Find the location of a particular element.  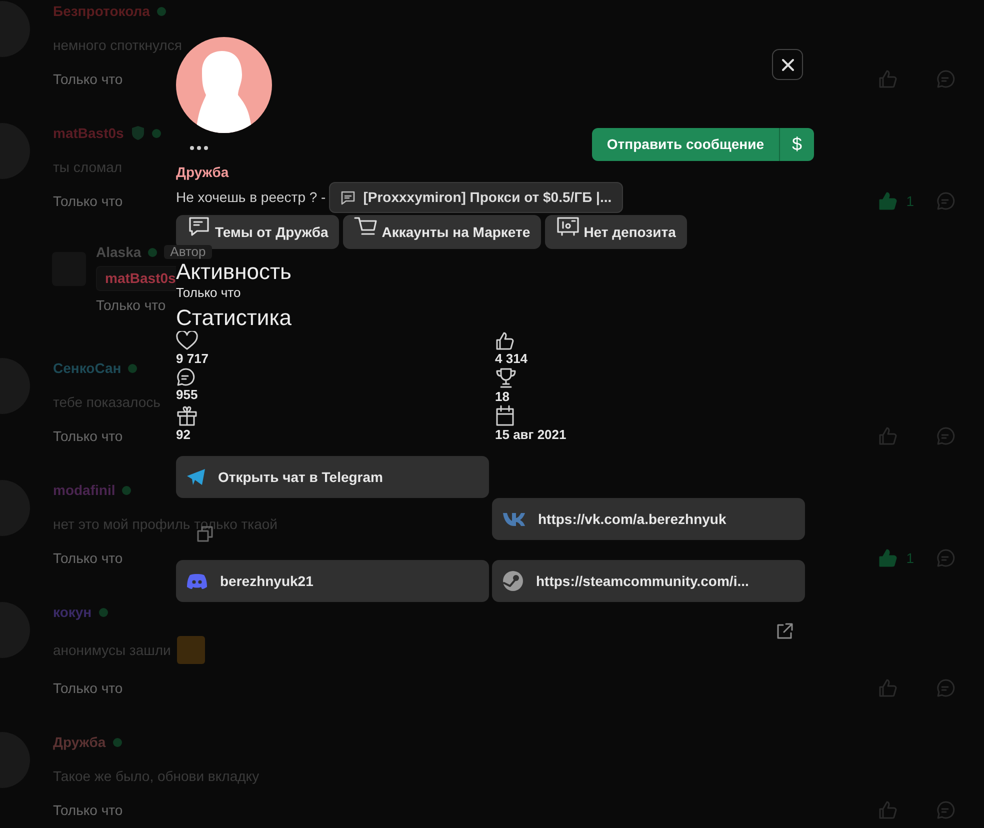

trophy-icon is located at coordinates (506, 378).